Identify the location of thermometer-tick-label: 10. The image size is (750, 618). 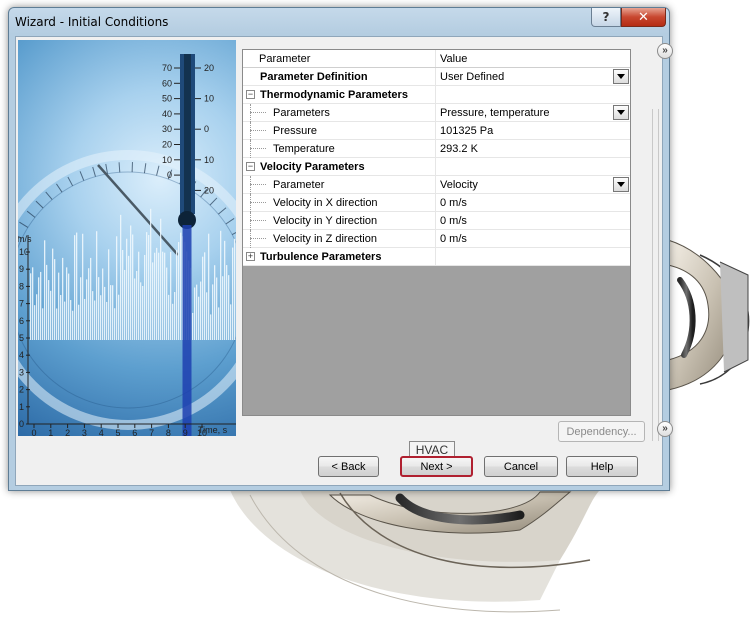
(209, 99).